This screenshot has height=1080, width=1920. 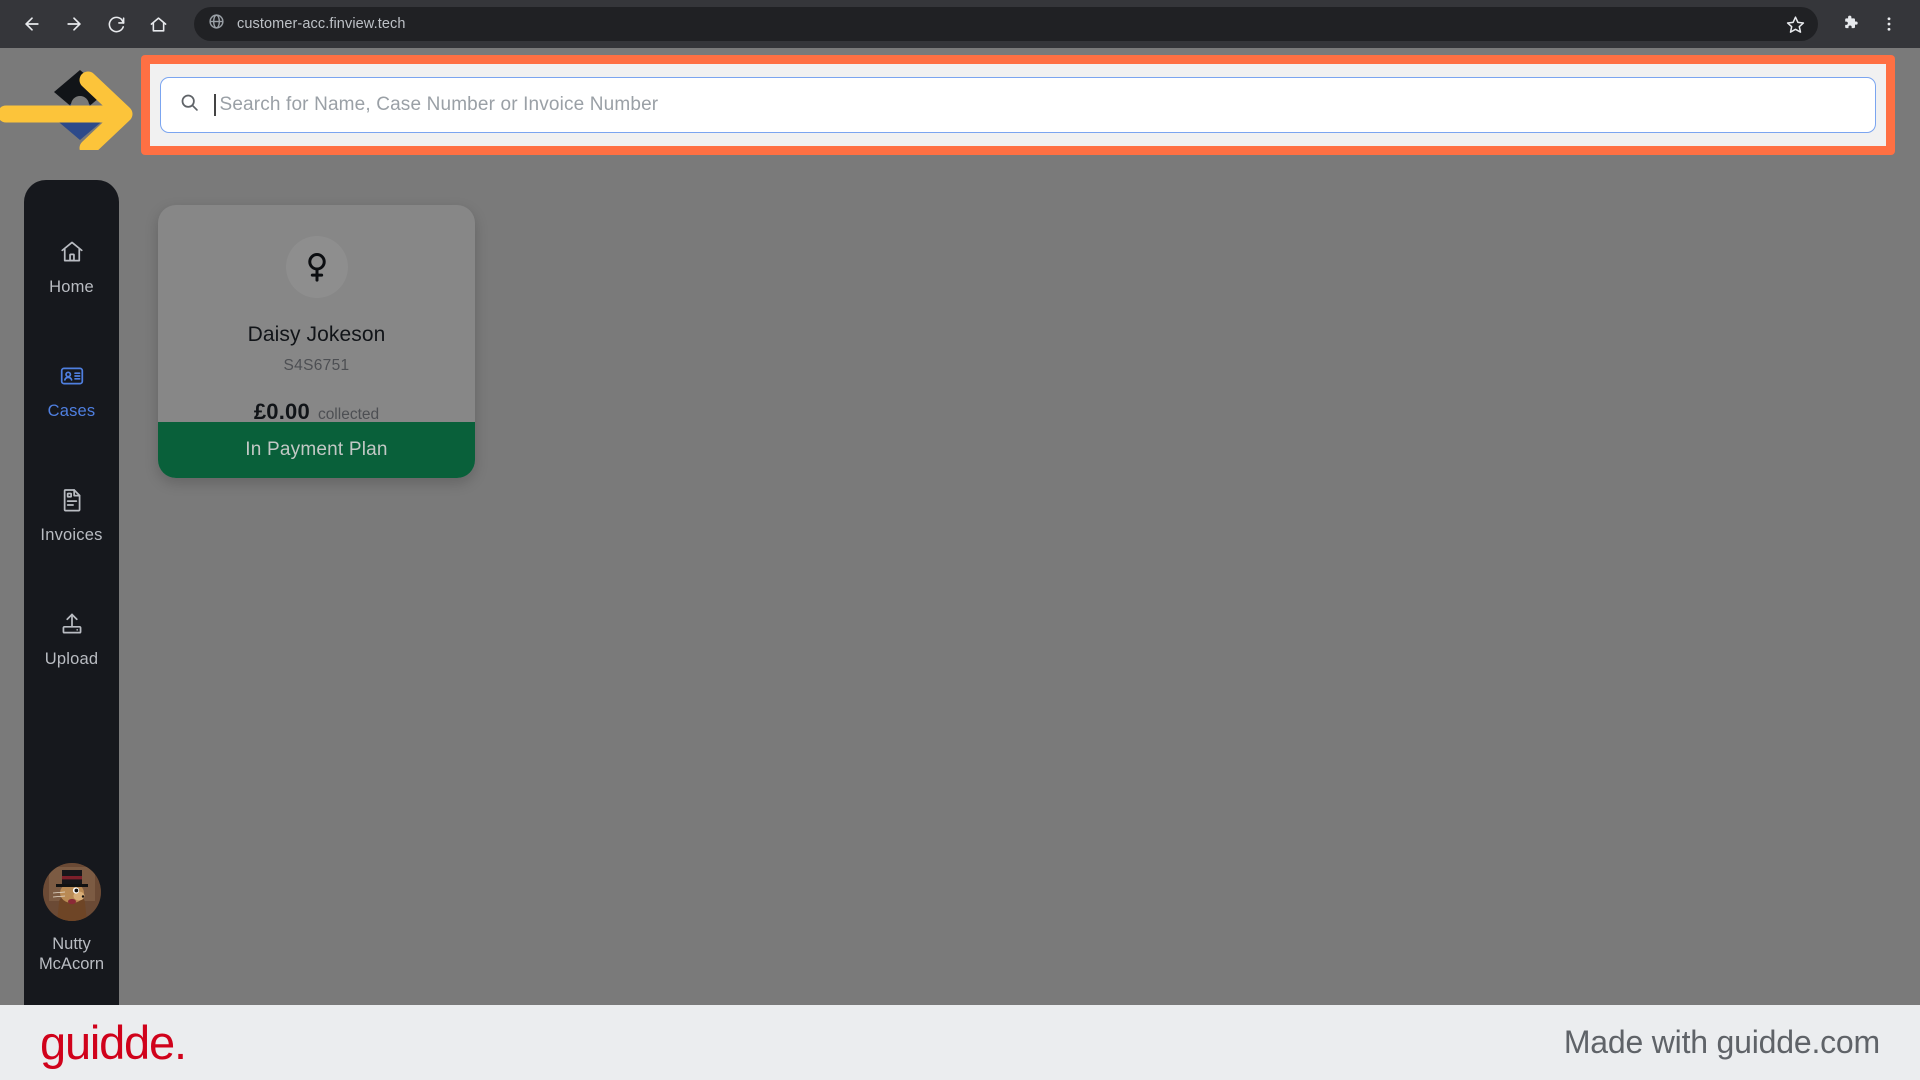 I want to click on guidde-footer: guidde. Made with guidde.com, so click(x=960, y=1042).